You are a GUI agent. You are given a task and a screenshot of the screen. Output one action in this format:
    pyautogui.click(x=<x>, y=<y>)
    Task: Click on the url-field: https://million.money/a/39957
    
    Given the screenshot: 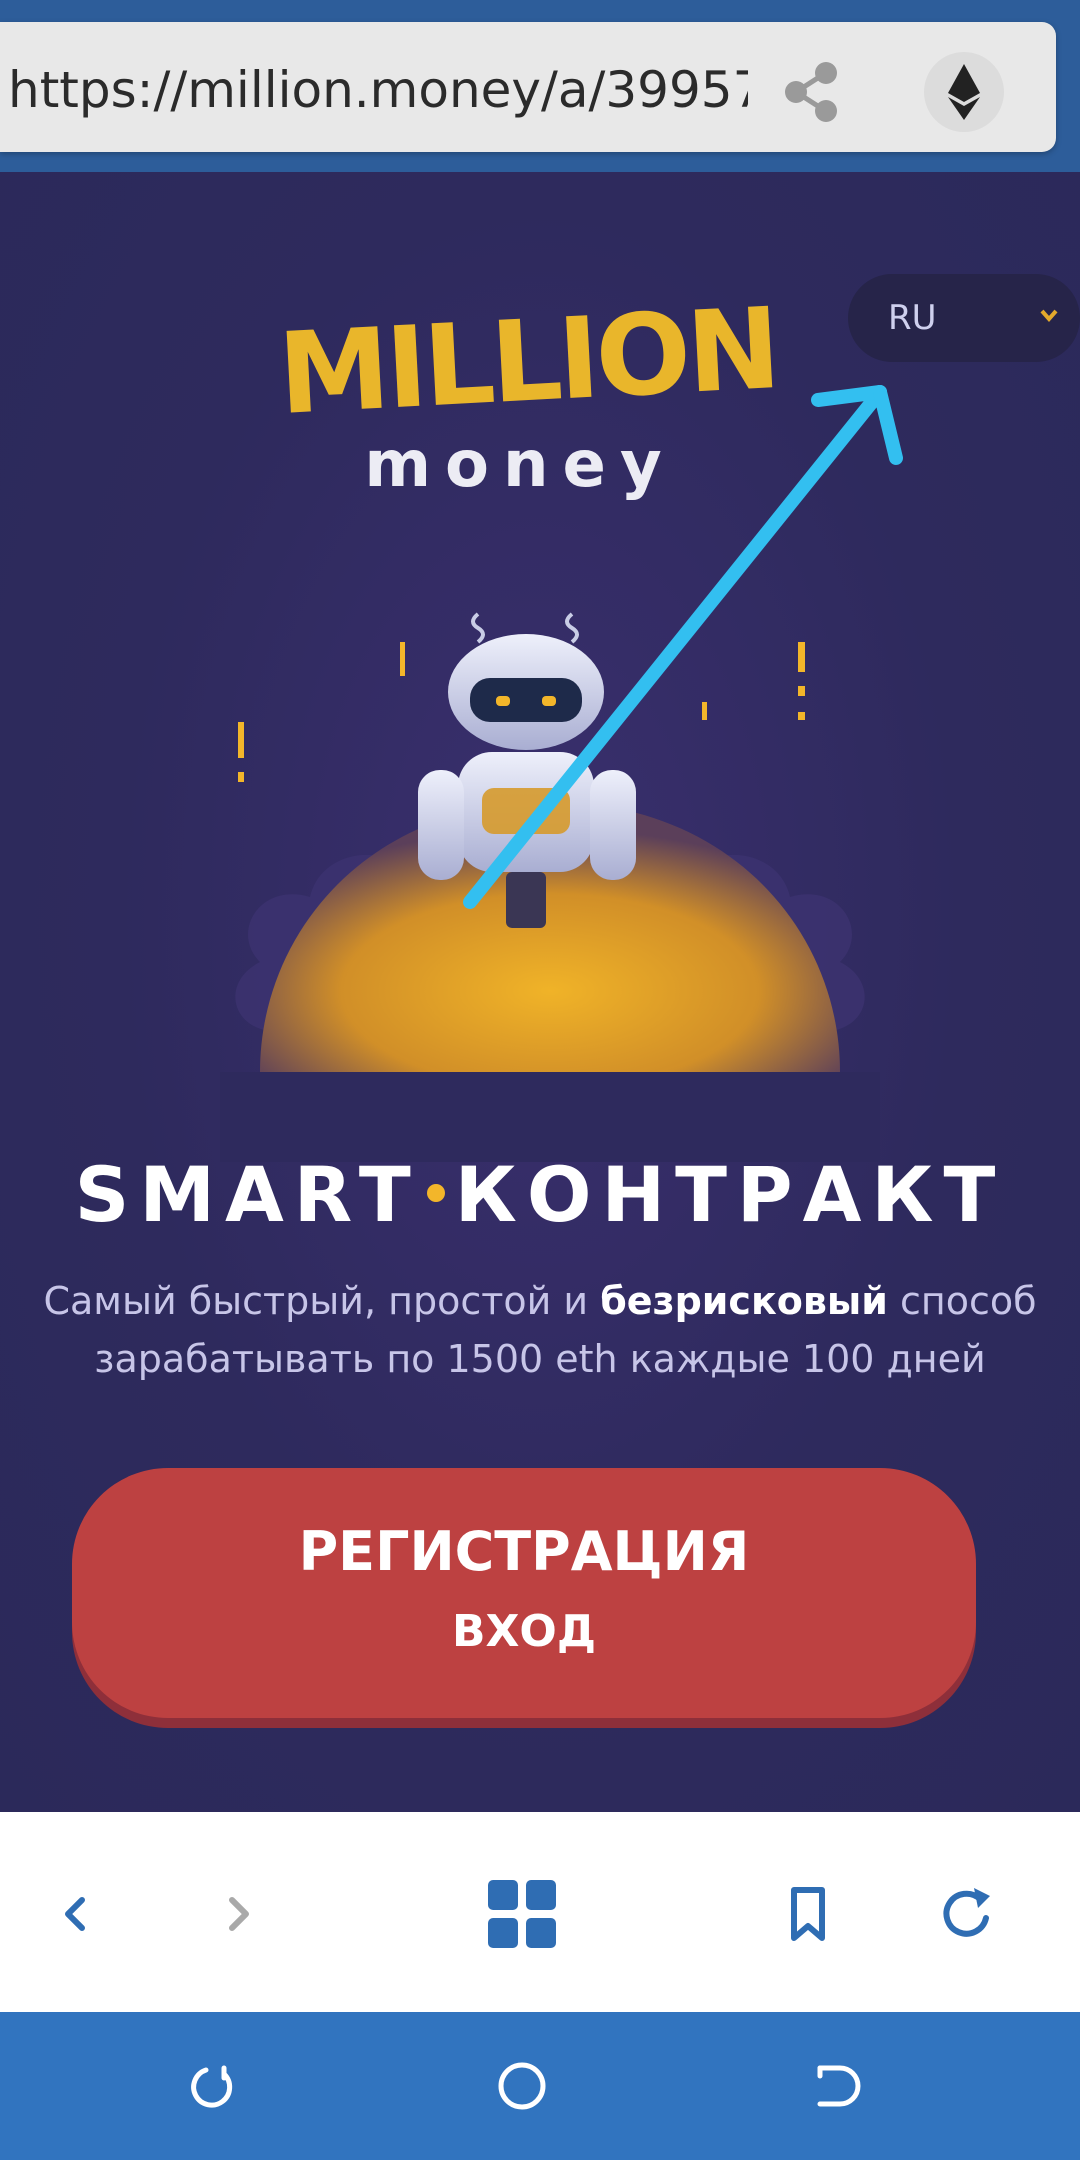 What is the action you would take?
    pyautogui.click(x=528, y=87)
    